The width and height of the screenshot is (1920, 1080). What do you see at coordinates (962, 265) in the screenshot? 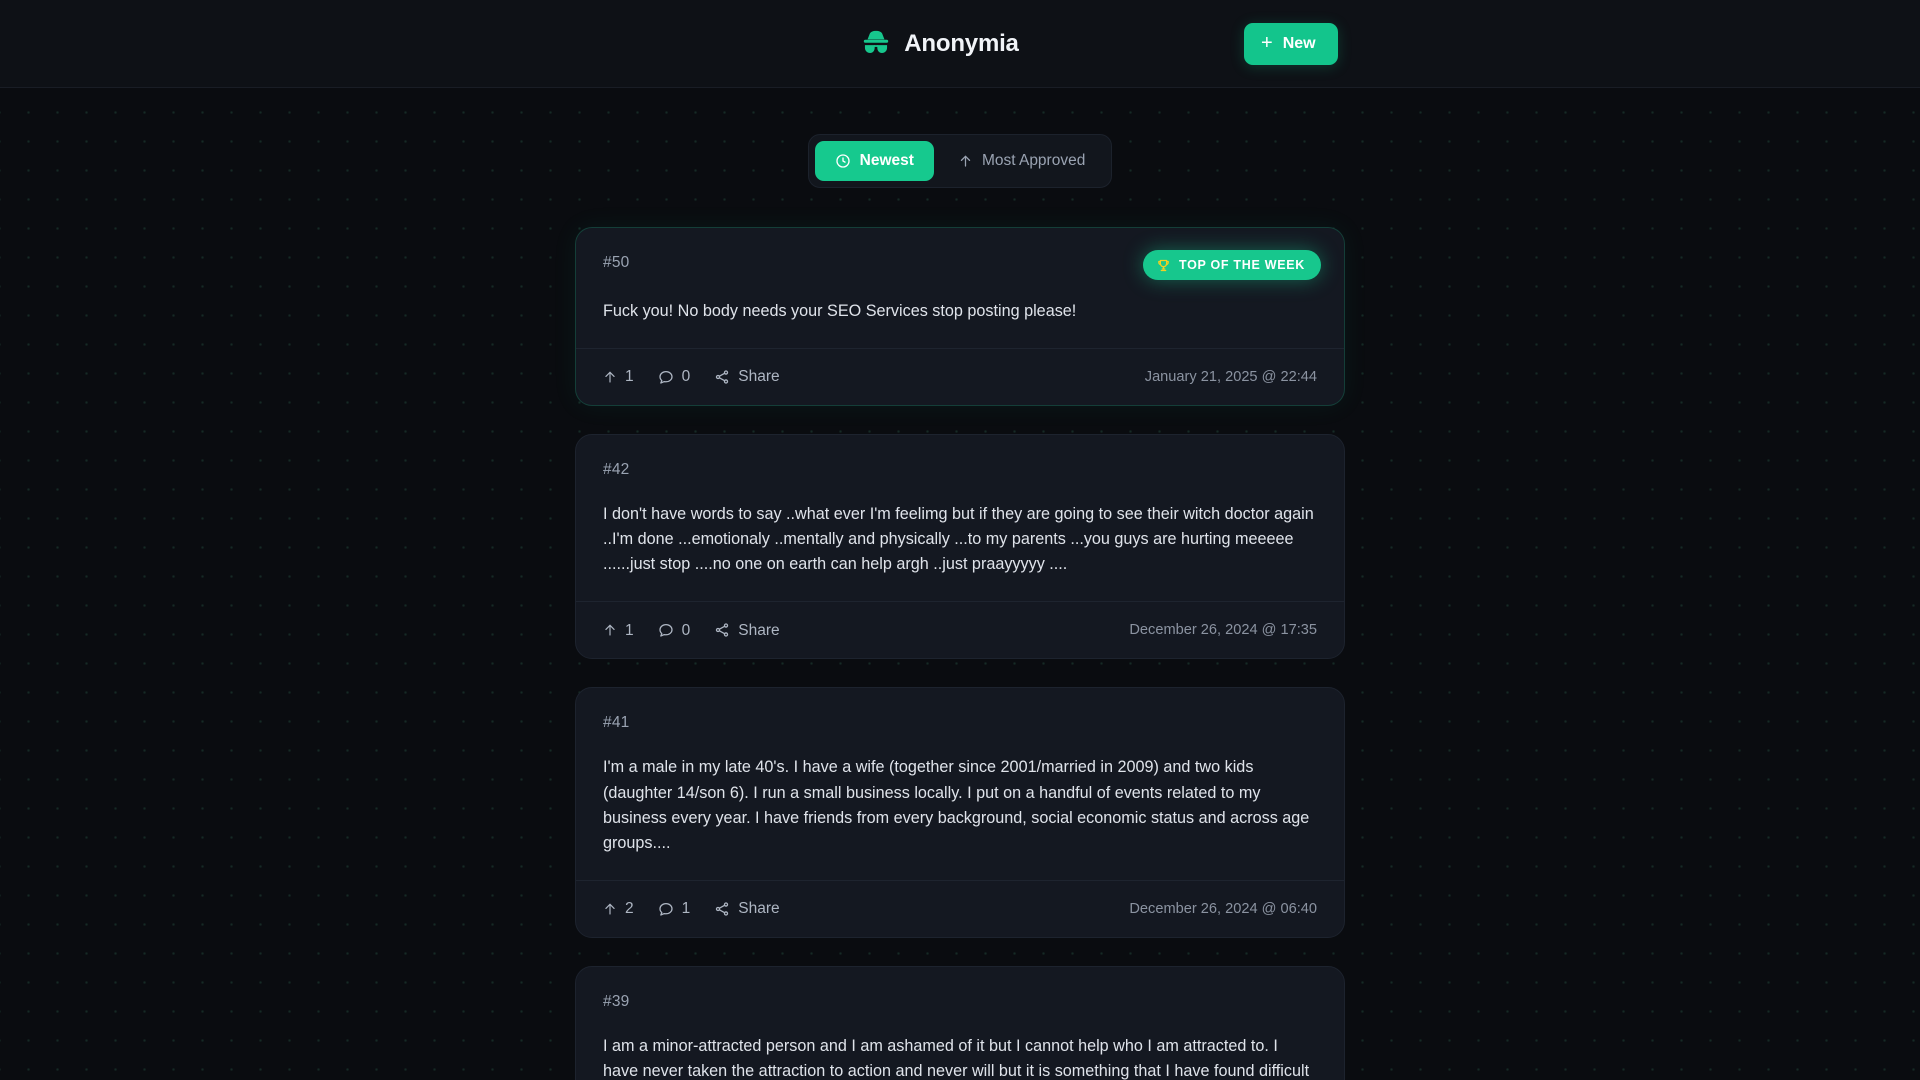
I see `post-card-header: #50 TOP OF THE WEEK` at bounding box center [962, 265].